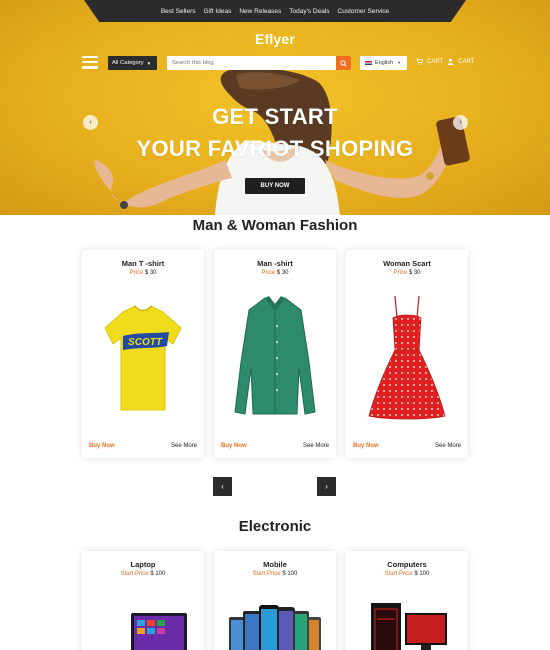  Describe the element at coordinates (218, 11) in the screenshot. I see `nav-gift-ideas: Gift Ideas` at that location.